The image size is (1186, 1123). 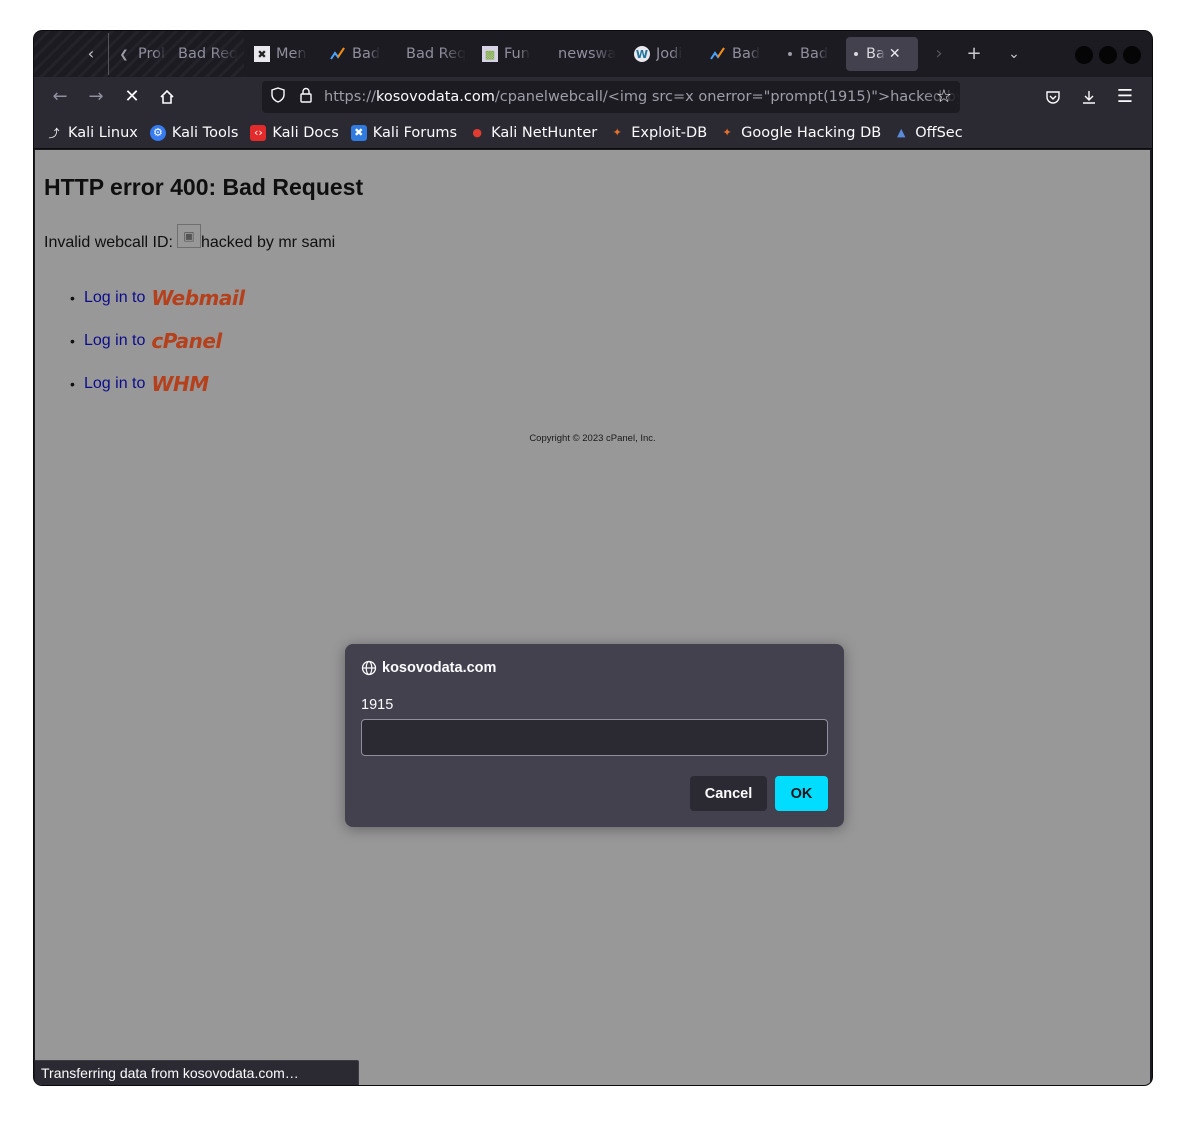 I want to click on forward-icon: →, so click(x=96, y=97).